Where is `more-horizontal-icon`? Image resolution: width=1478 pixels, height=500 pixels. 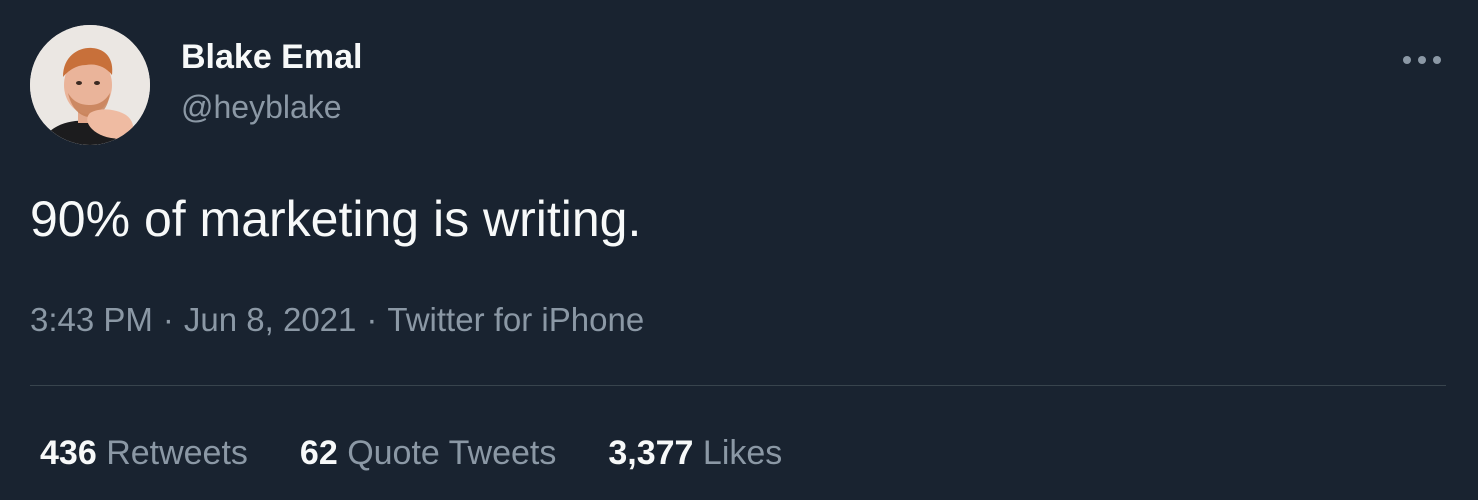
more-horizontal-icon is located at coordinates (1422, 60).